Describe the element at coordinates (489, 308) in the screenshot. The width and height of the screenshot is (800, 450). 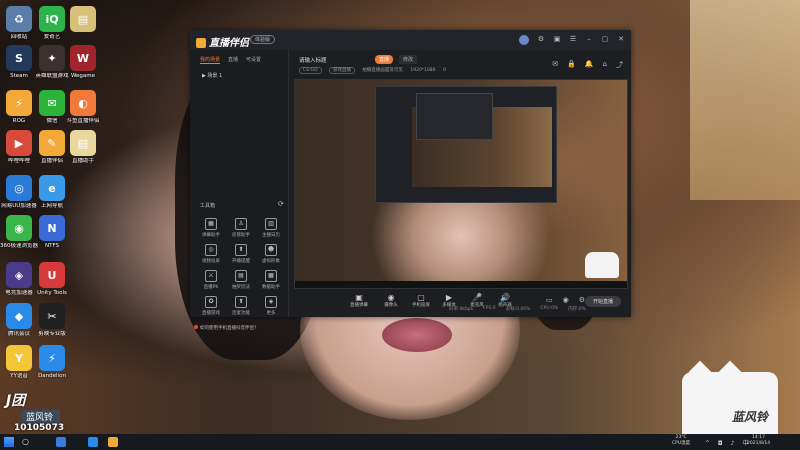
I see `status-fps: FPS:0` at that location.